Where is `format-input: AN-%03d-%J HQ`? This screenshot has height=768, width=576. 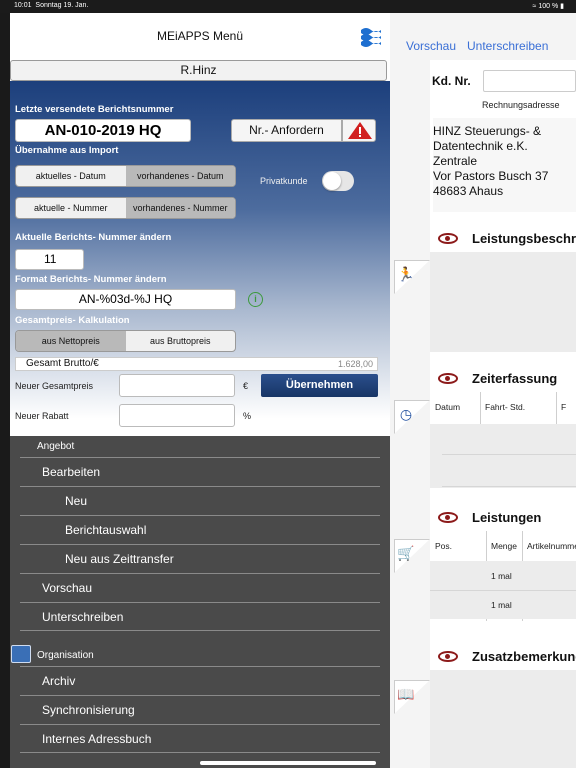
format-input: AN-%03d-%J HQ is located at coordinates (125, 299).